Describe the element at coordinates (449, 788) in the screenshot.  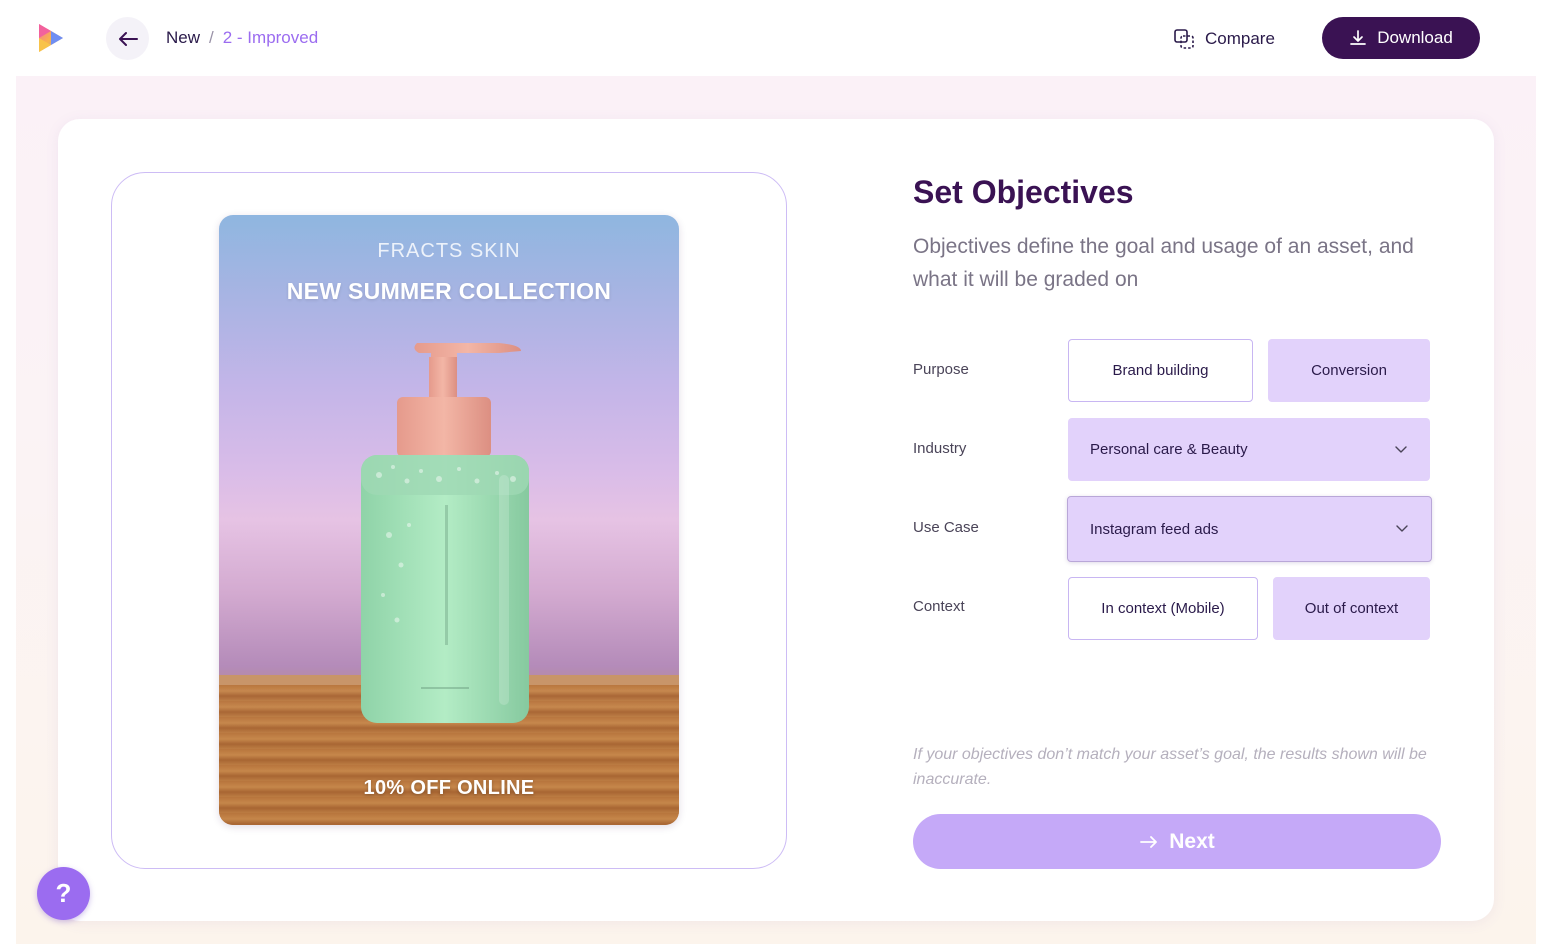
I see `ad-offer: 10% OFF ONLINE` at that location.